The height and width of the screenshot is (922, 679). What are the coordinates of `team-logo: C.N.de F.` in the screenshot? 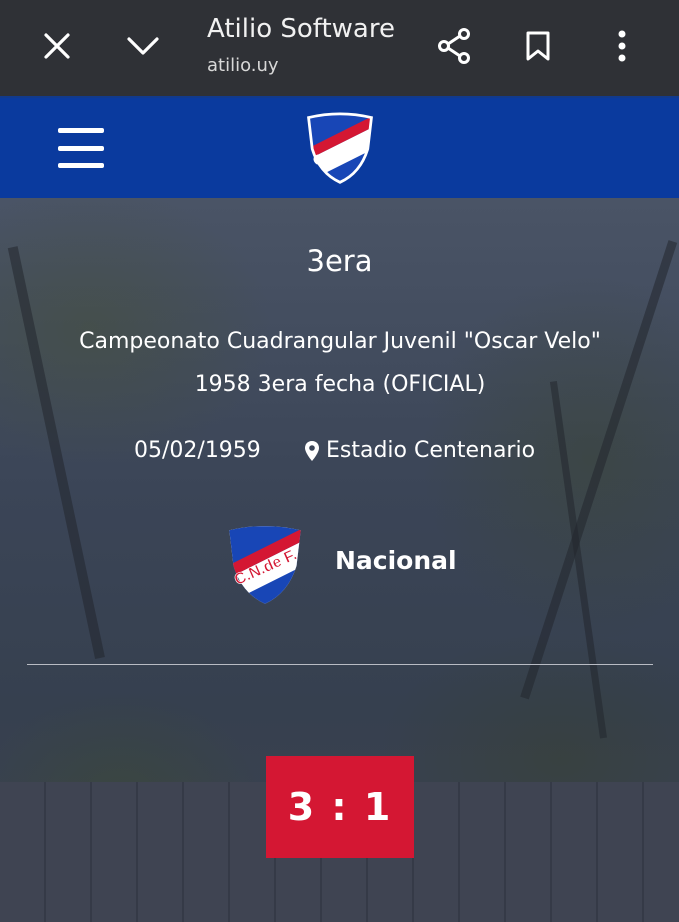 It's located at (265, 565).